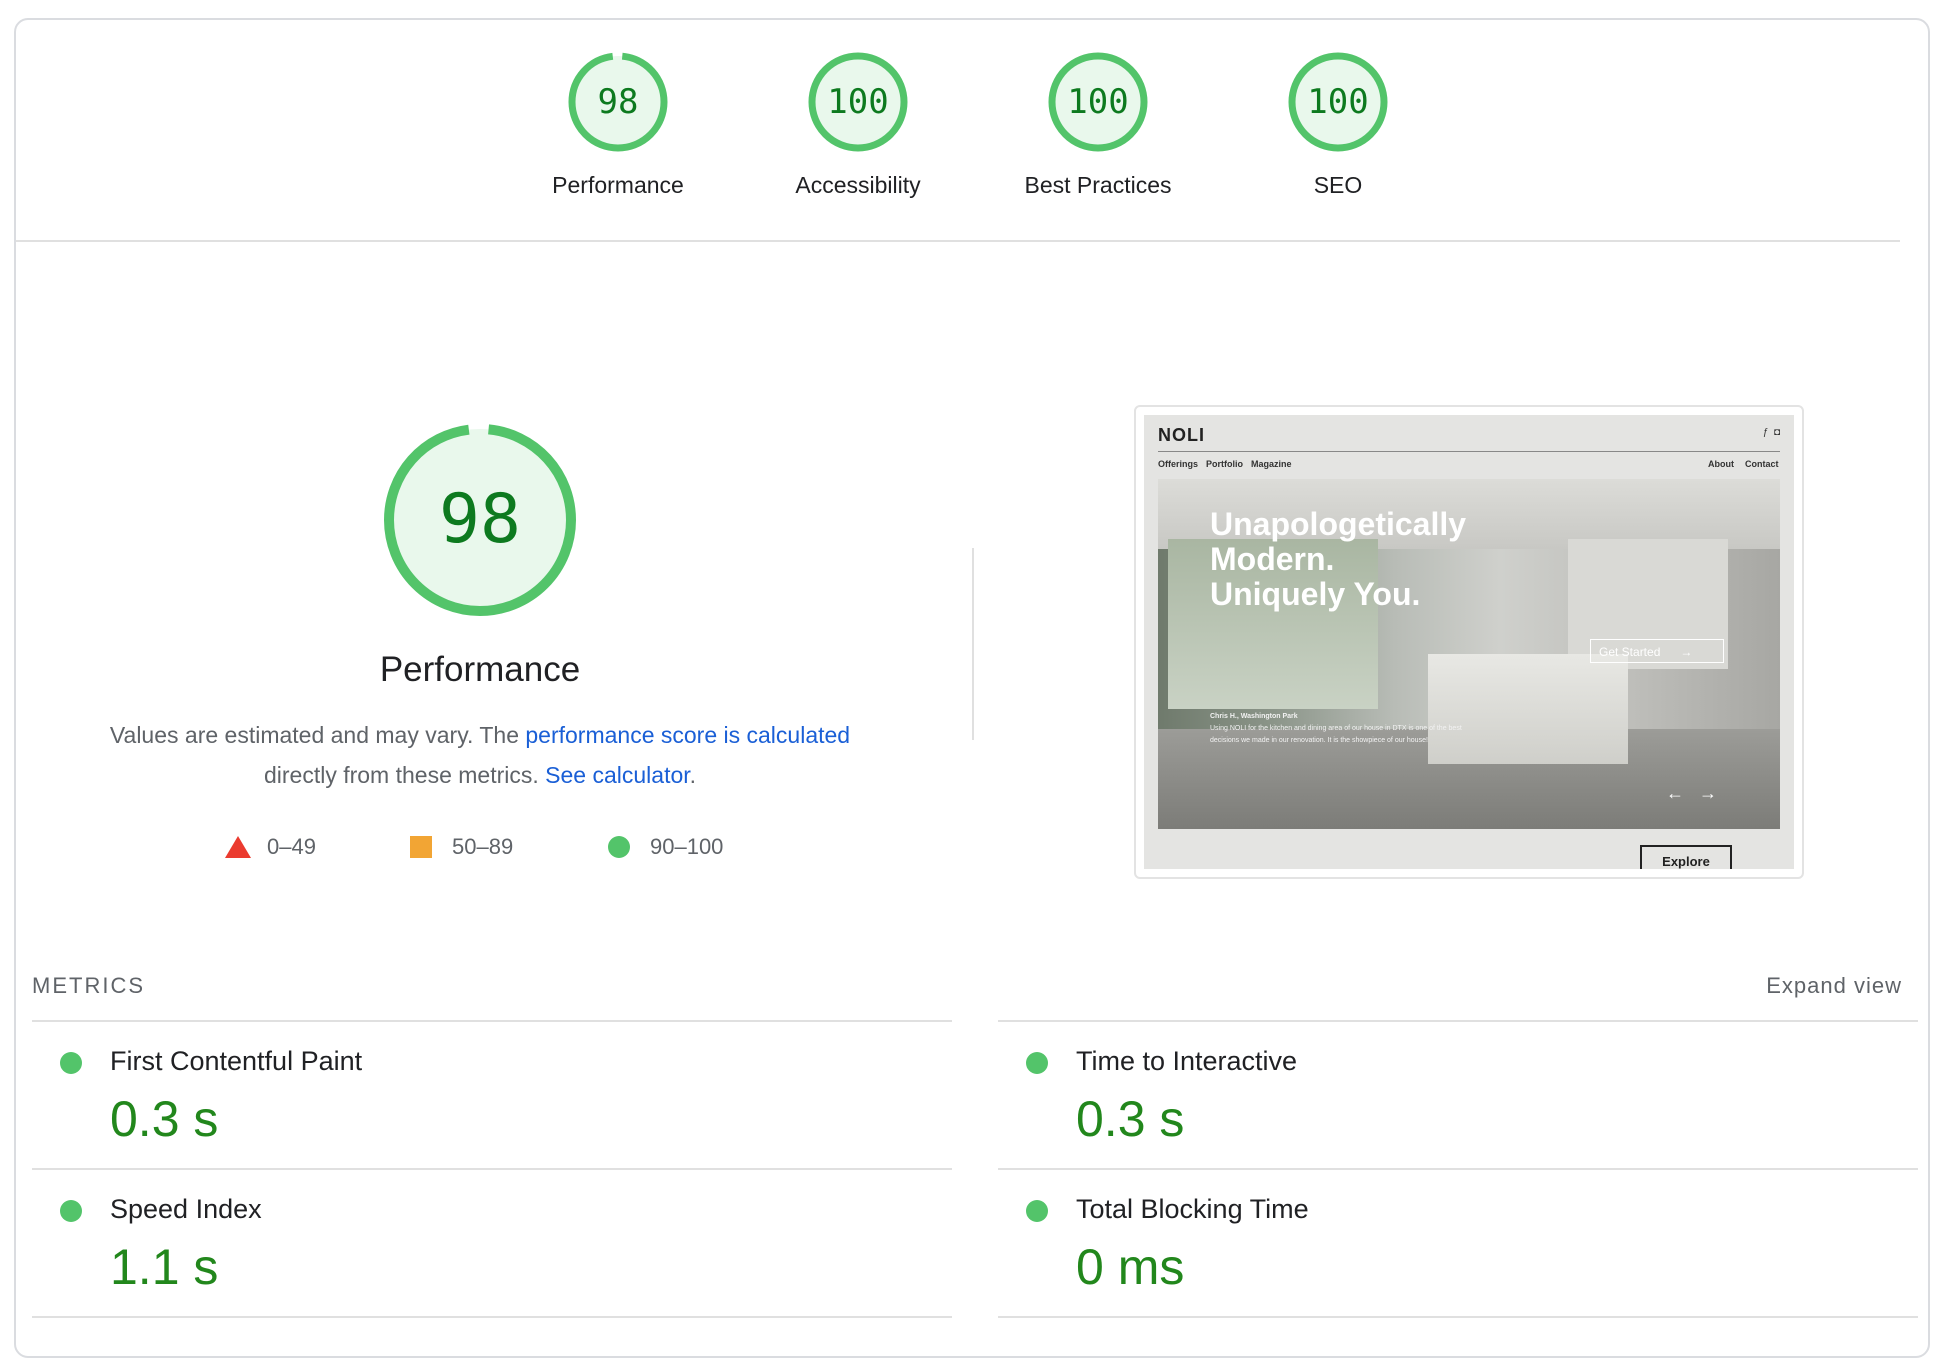  Describe the element at coordinates (1692, 793) in the screenshot. I see `carousel-arrows-icon: ← →` at that location.